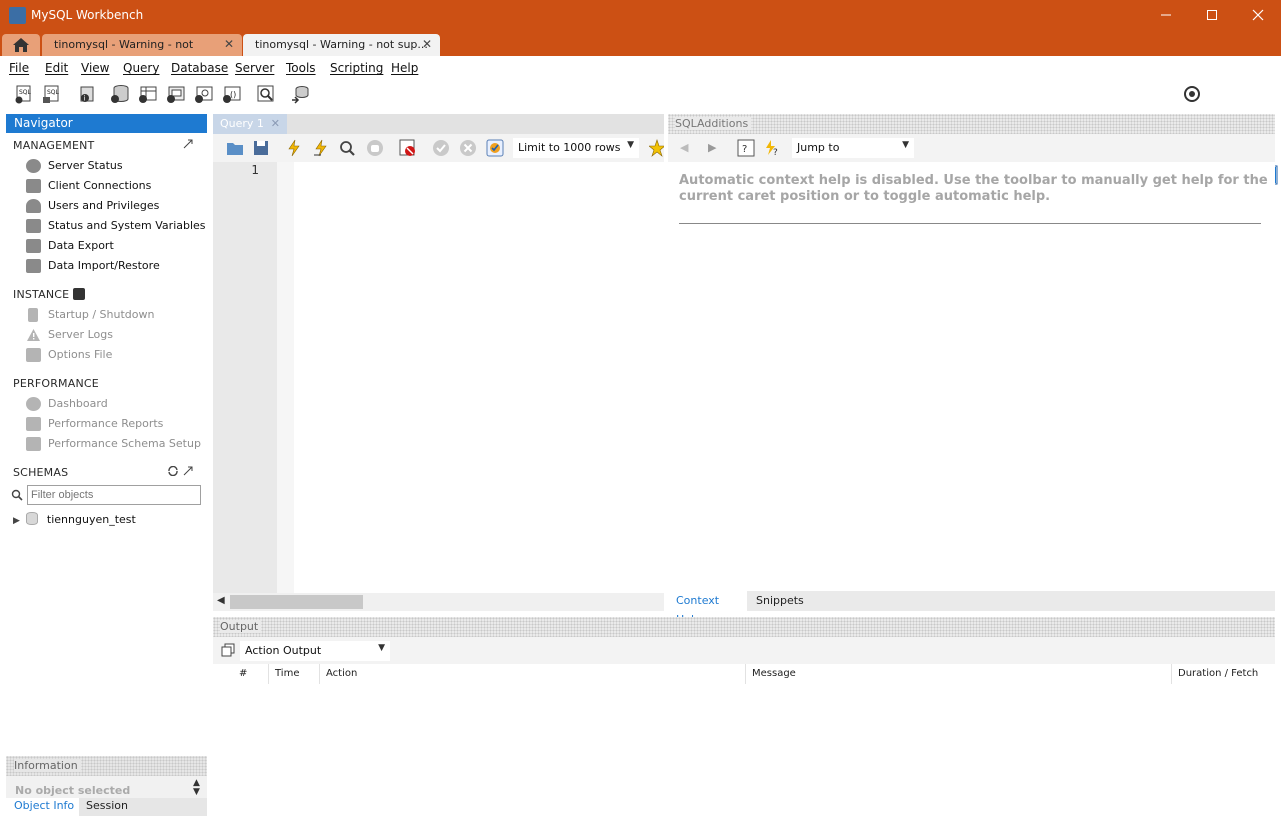  Describe the element at coordinates (441, 148) in the screenshot. I see `commit-icon` at that location.